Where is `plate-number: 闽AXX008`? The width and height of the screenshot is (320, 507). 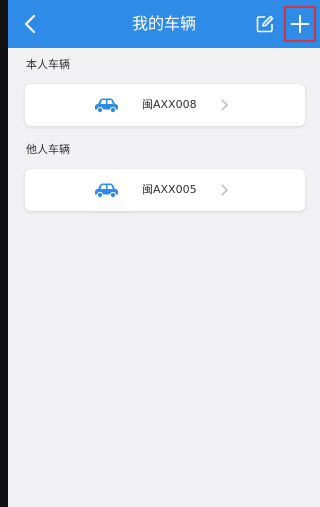 plate-number: 闽AXX008 is located at coordinates (169, 104).